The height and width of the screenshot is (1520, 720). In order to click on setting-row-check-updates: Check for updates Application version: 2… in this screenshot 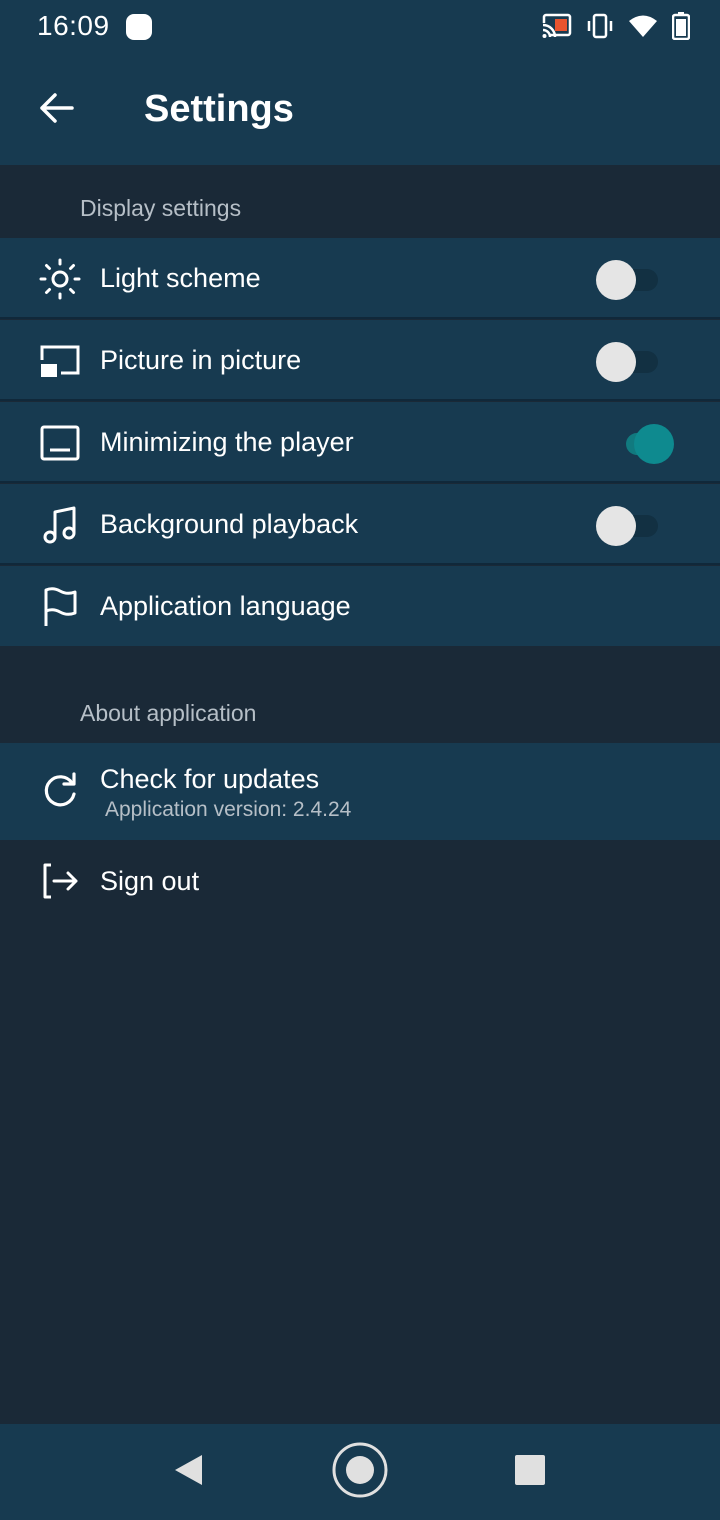, I will do `click(360, 791)`.